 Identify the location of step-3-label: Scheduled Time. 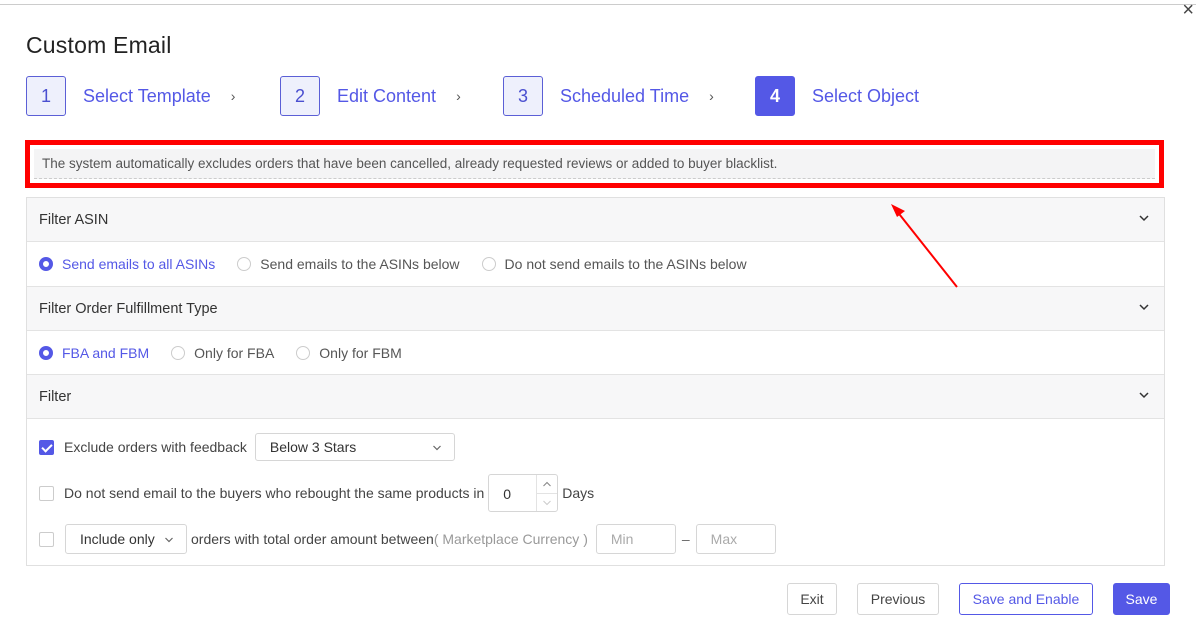
(625, 95).